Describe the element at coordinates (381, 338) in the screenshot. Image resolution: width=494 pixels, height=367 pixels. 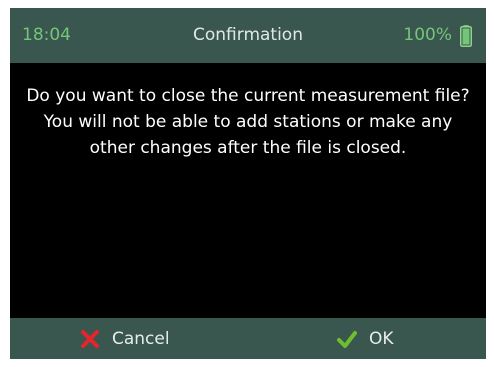
I see `ok-label: OK` at that location.